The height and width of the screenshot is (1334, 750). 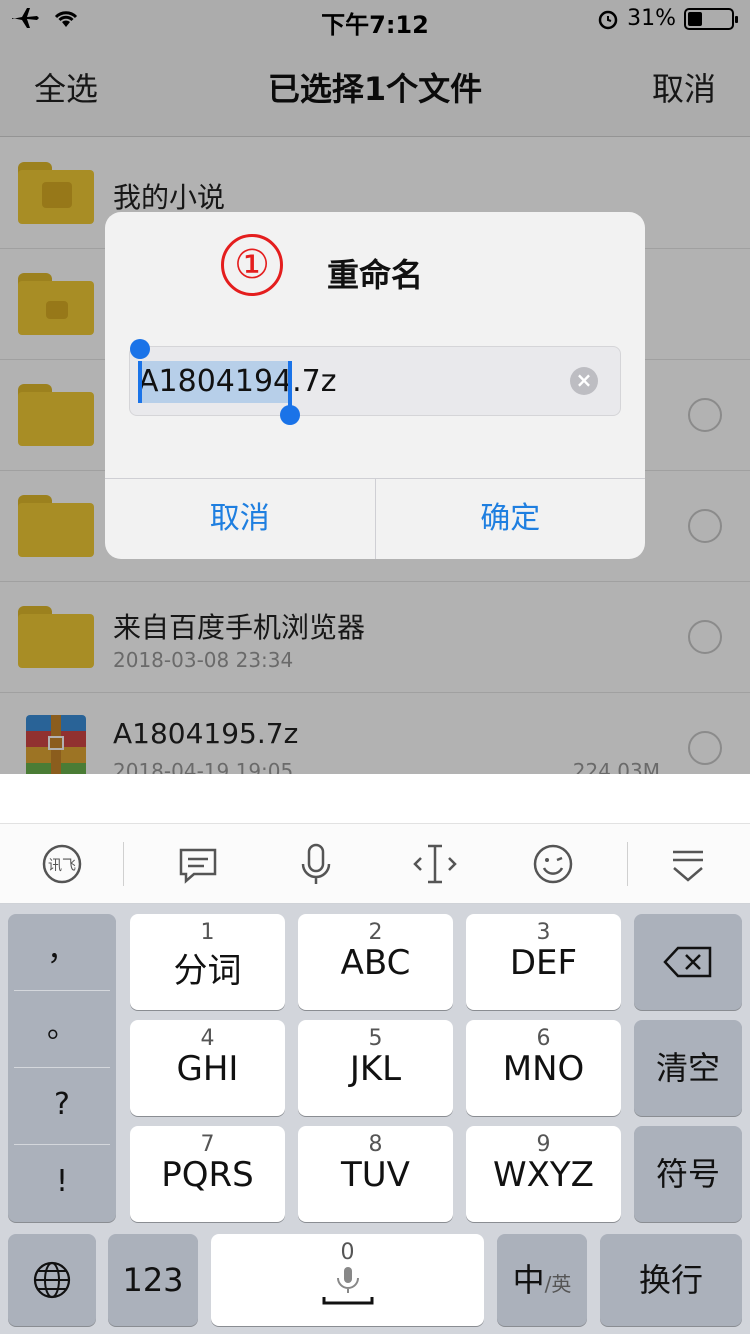 What do you see at coordinates (543, 1144) in the screenshot?
I see `key-number: 9` at bounding box center [543, 1144].